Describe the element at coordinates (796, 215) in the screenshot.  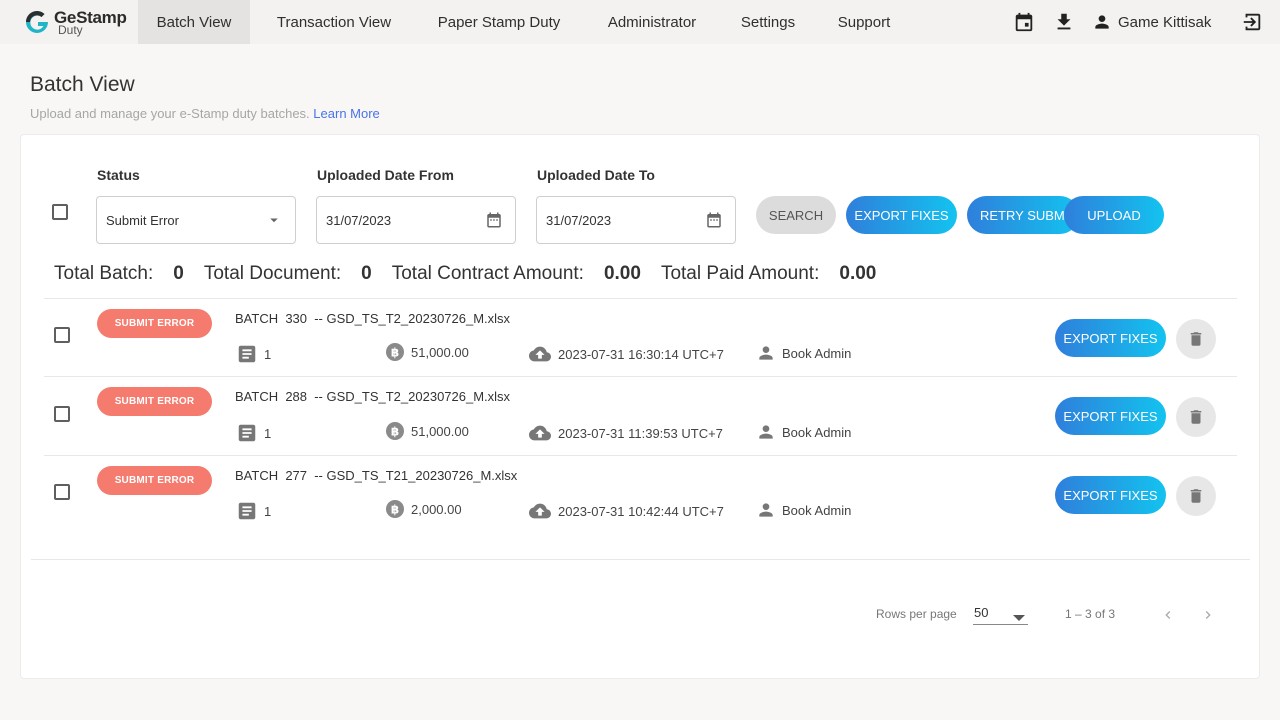
I see `search-button: SEARCH` at that location.